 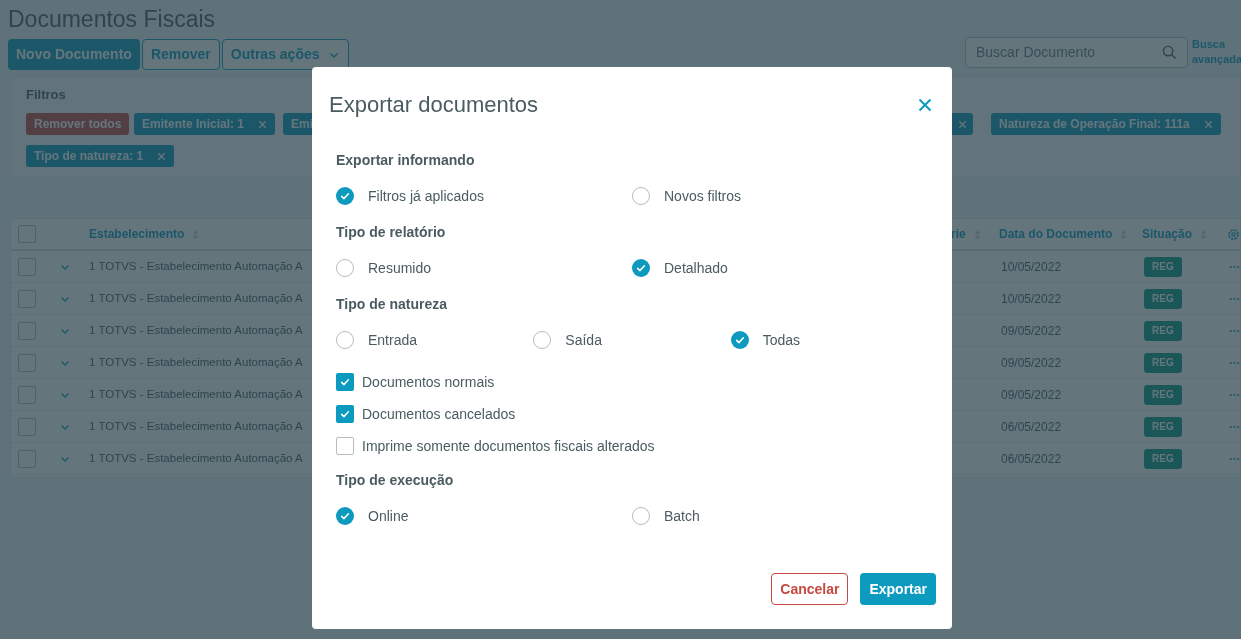 What do you see at coordinates (393, 340) in the screenshot?
I see `radio-label: Entrada` at bounding box center [393, 340].